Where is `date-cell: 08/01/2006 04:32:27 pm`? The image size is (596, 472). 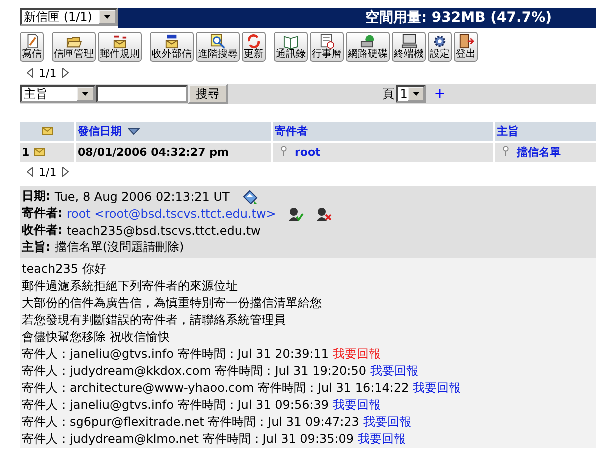 date-cell: 08/01/2006 04:32:27 pm is located at coordinates (153, 152).